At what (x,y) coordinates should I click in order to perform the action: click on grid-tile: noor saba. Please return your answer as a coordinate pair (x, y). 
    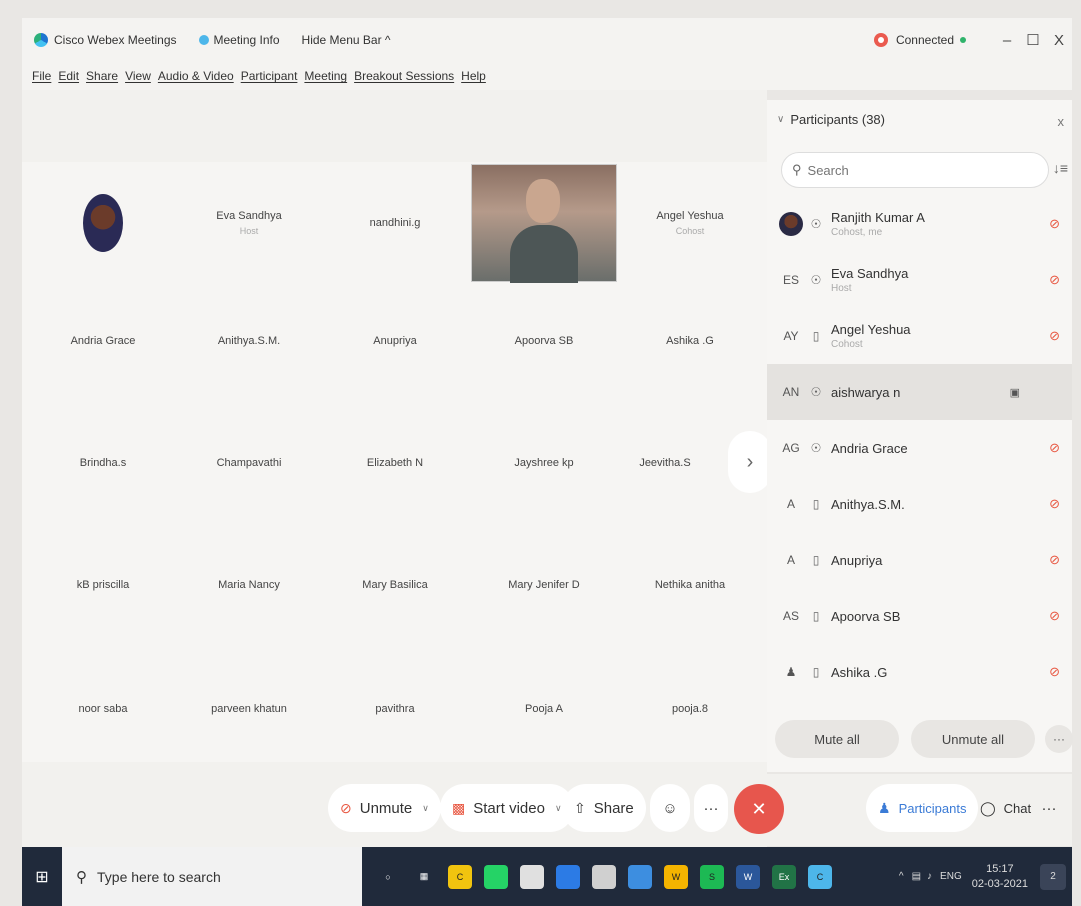
    Looking at the image, I should click on (103, 709).